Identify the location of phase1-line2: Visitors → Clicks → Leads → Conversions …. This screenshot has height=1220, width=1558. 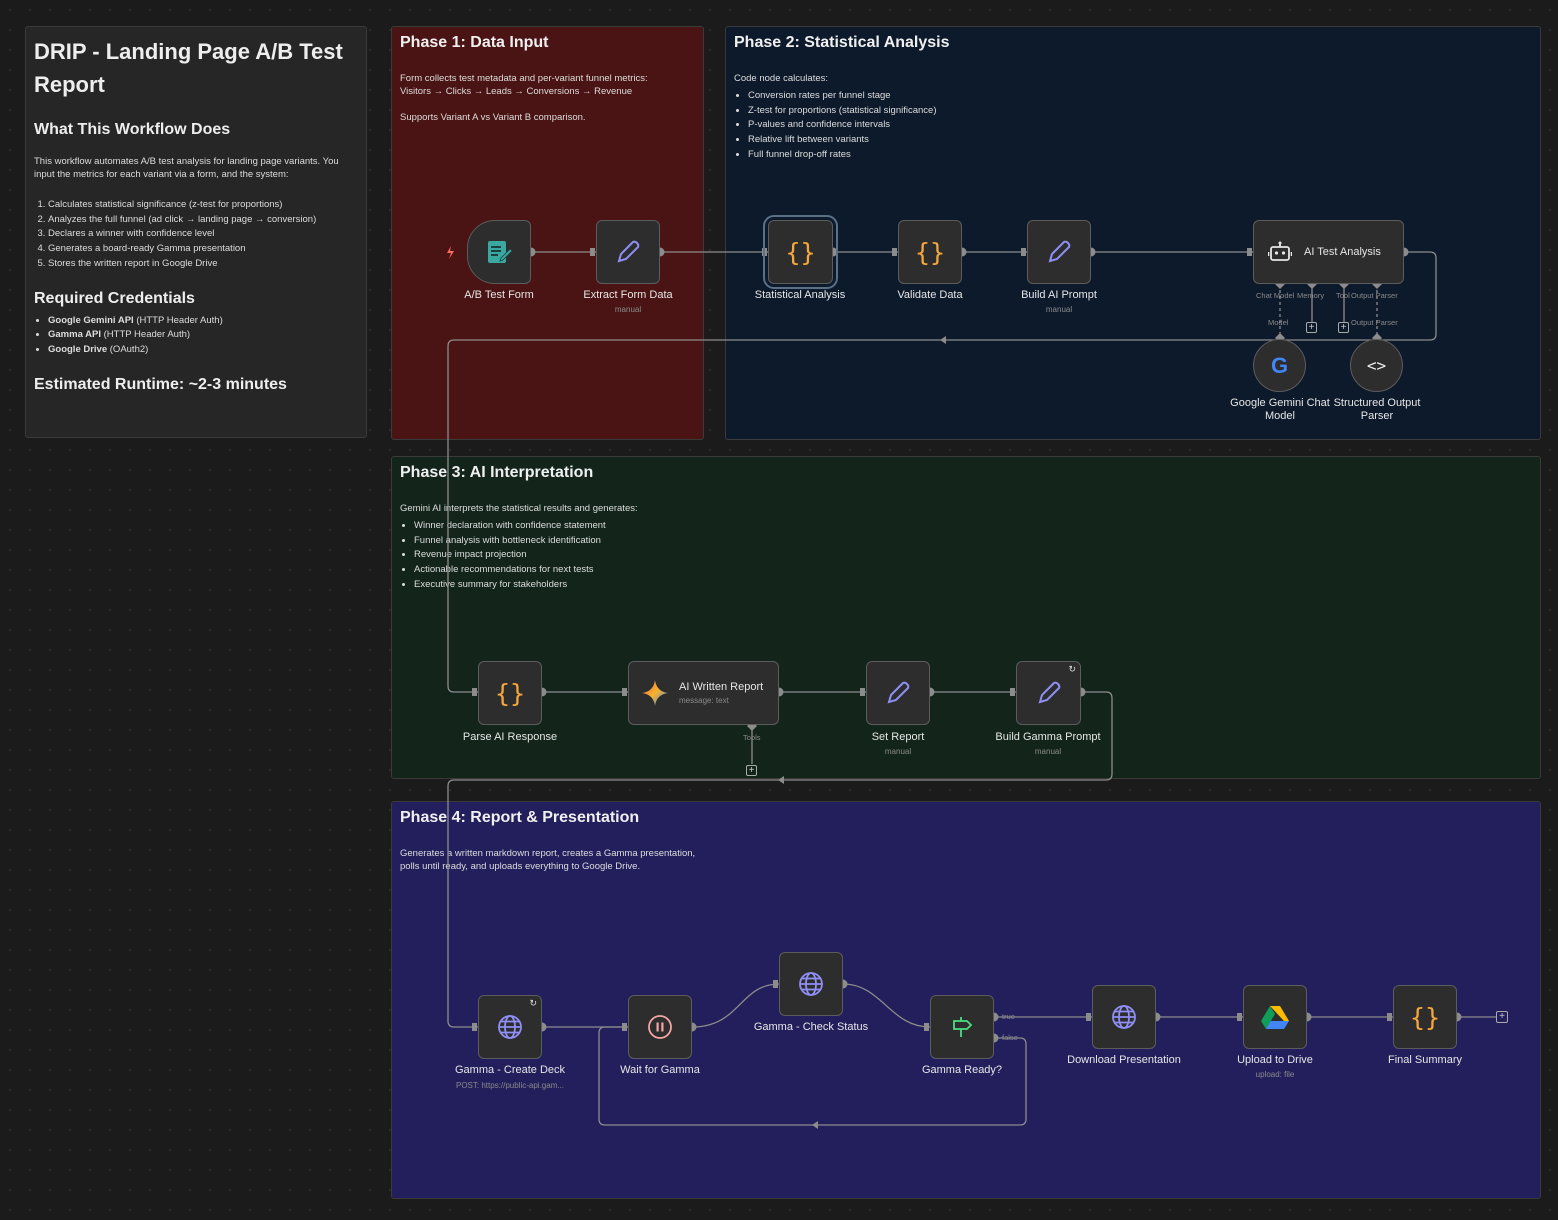
(516, 91).